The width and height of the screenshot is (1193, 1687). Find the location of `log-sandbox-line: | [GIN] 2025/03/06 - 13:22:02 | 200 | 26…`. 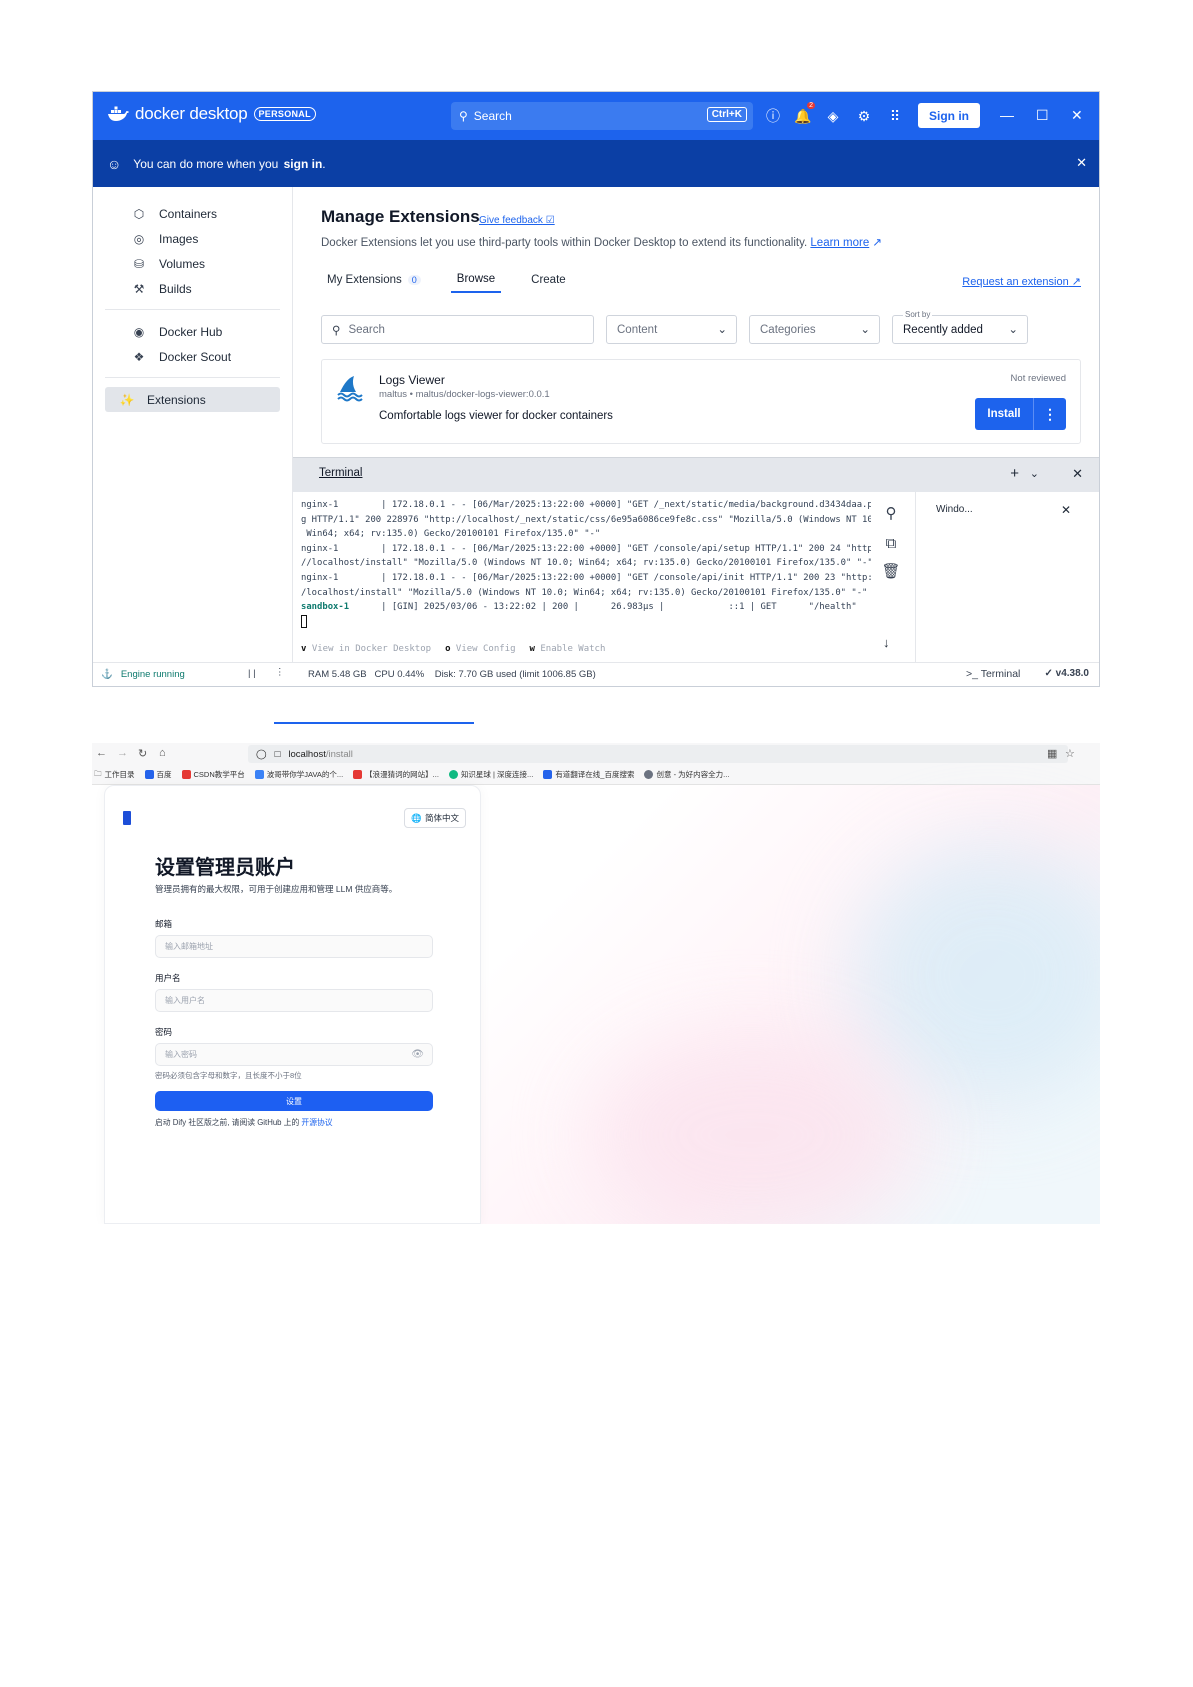

log-sandbox-line: | [GIN] 2025/03/06 - 13:22:02 | 200 | 26… is located at coordinates (603, 607).